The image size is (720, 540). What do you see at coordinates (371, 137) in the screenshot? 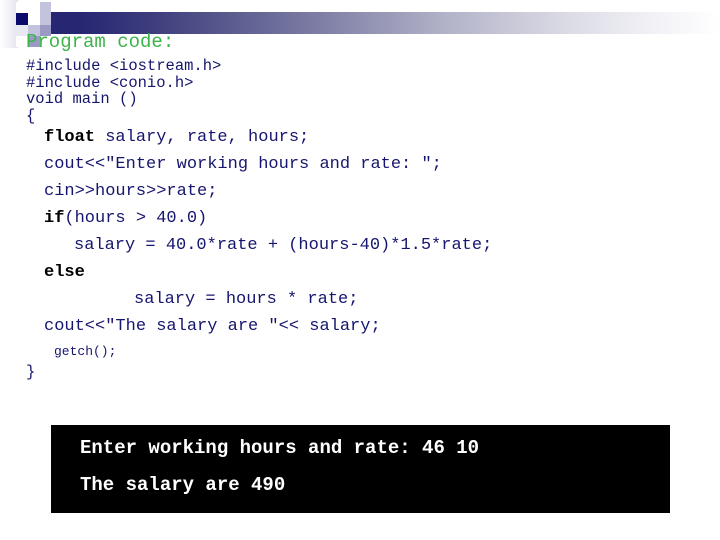
I see `code-line: float salary, rate, hours;` at bounding box center [371, 137].